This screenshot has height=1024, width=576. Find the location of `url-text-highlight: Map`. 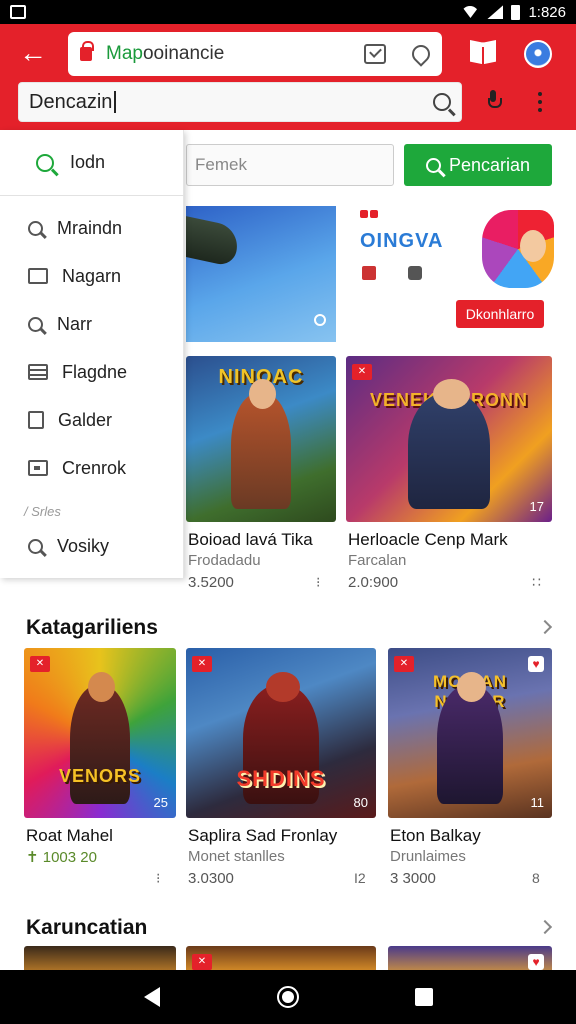

url-text-highlight: Map is located at coordinates (124, 53).